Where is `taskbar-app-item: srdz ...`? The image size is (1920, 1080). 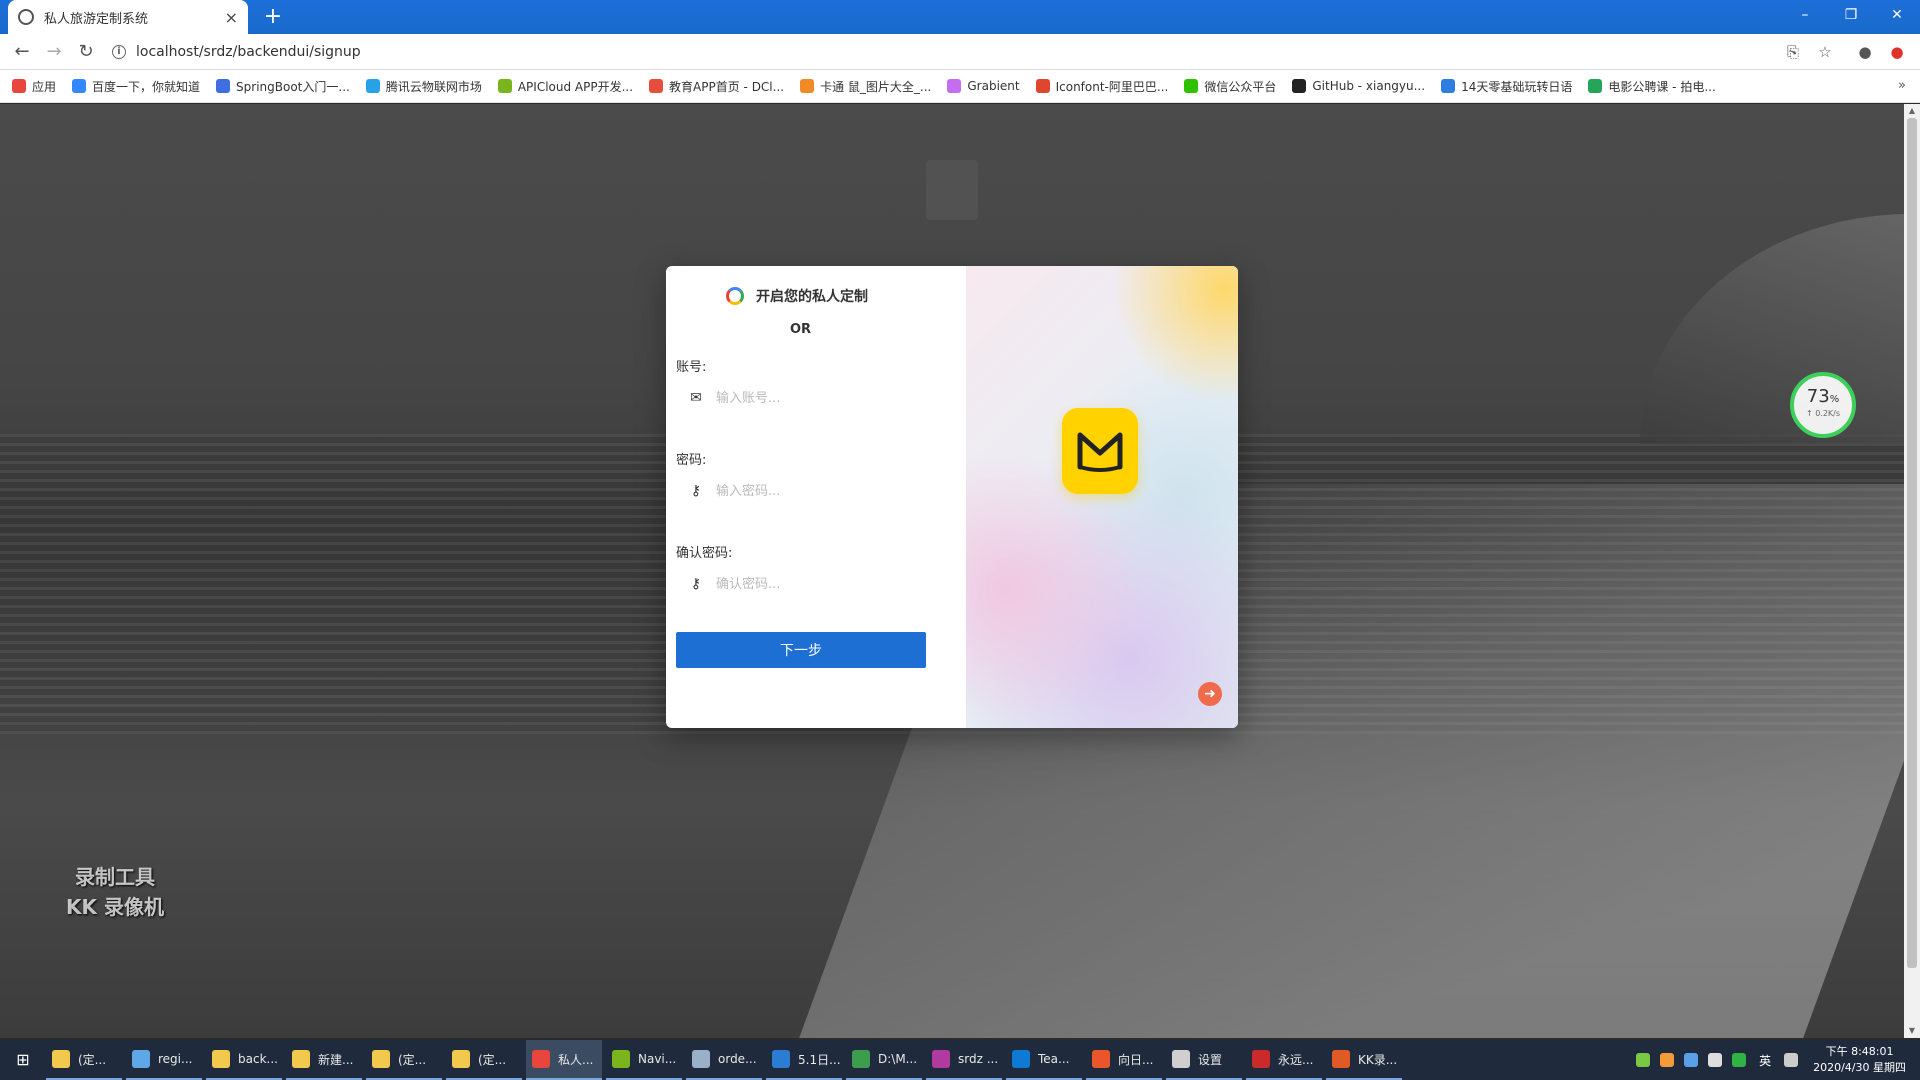
taskbar-app-item: srdz ... is located at coordinates (964, 1060).